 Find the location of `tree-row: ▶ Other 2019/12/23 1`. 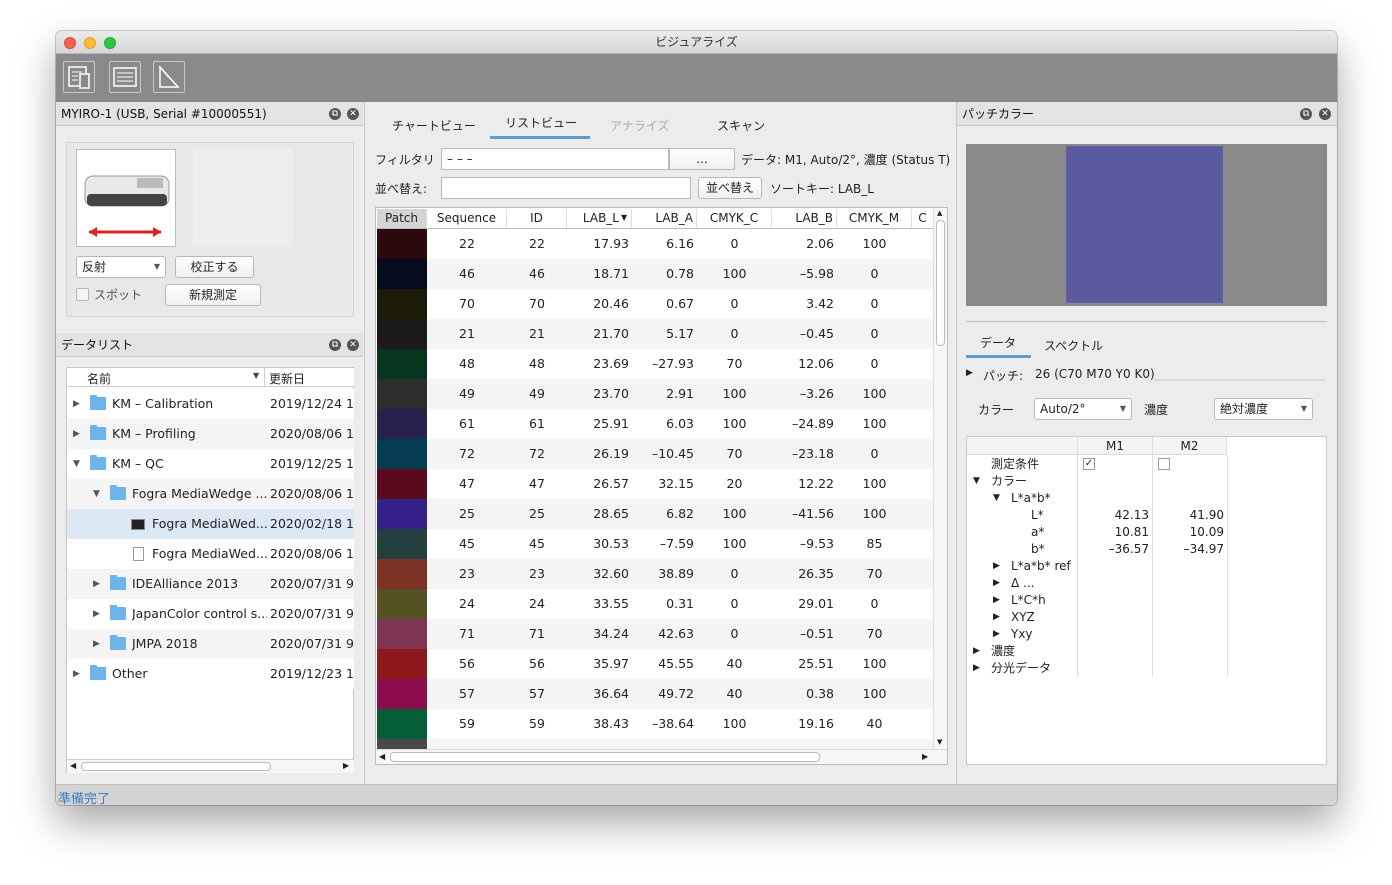

tree-row: ▶ Other 2019/12/23 1 is located at coordinates (210, 674).